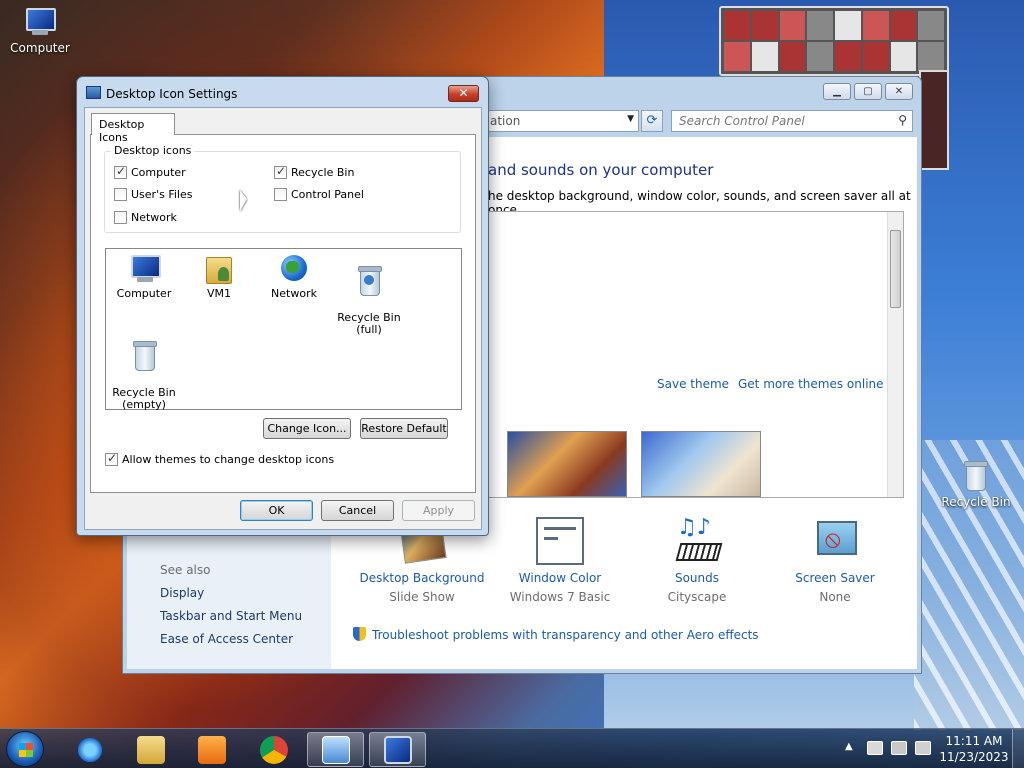 This screenshot has height=768, width=1024. Describe the element at coordinates (404, 428) in the screenshot. I see `restore-default-button: Restore Default` at that location.